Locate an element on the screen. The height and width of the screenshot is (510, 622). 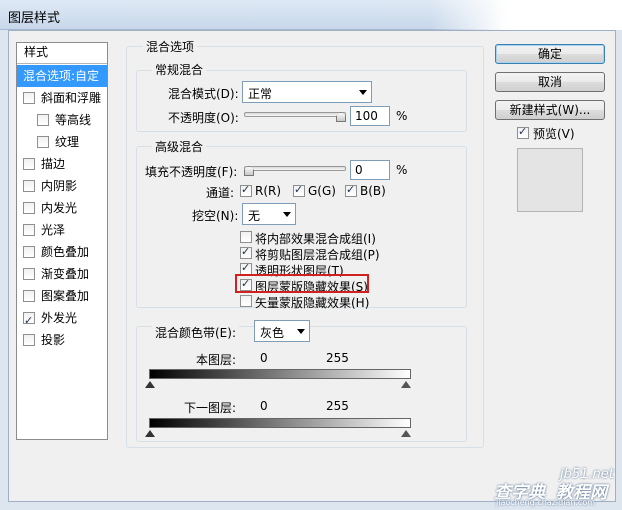
style-item: 斜面和浮雕 is located at coordinates (62, 98).